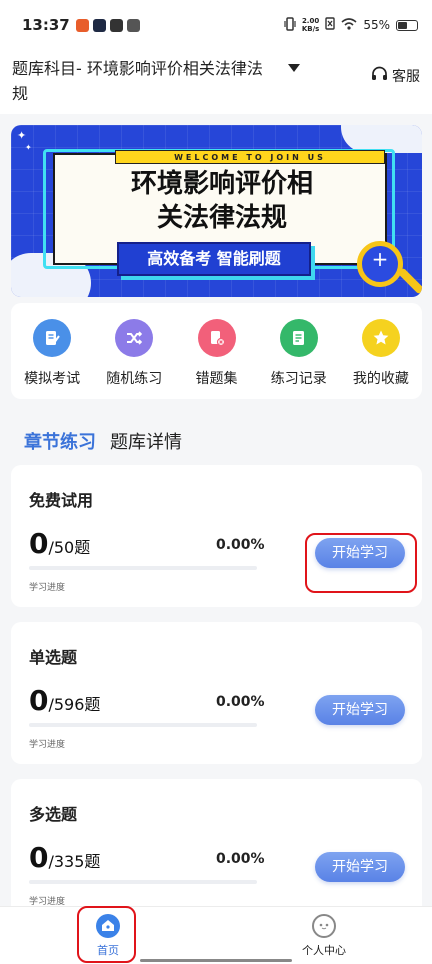 The image size is (432, 964). What do you see at coordinates (216, 850) in the screenshot?
I see `question-set-card-multiple-choice: 多选题 0/335题 0.00% 学习进度 开始学习` at bounding box center [216, 850].